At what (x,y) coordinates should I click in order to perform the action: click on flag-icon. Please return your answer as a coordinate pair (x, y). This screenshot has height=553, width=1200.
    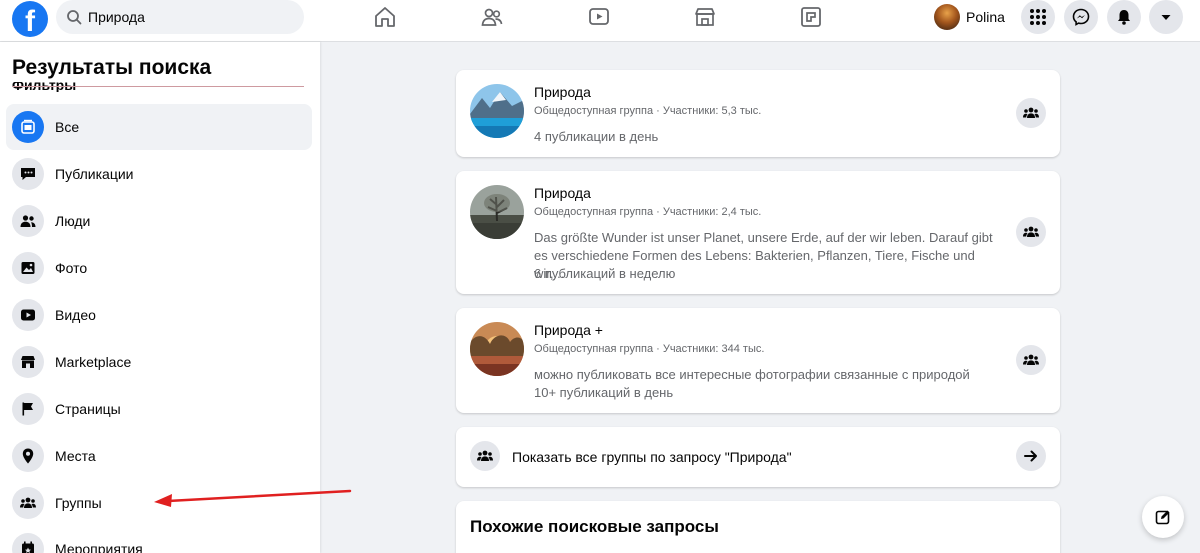
    Looking at the image, I should click on (28, 409).